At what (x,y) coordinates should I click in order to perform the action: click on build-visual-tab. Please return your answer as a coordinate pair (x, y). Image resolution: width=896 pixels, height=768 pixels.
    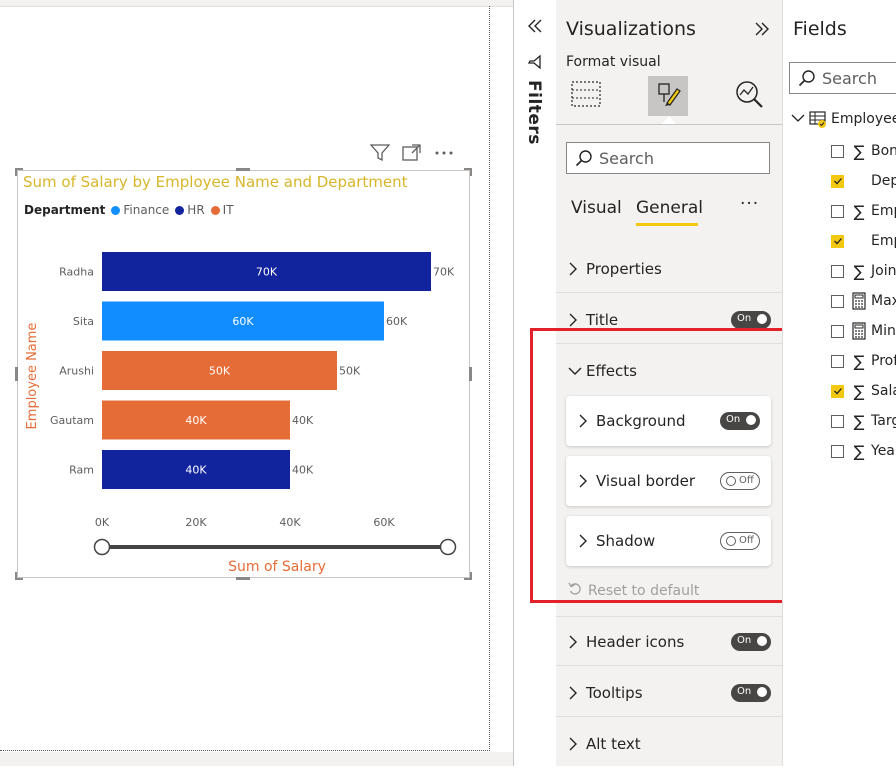
    Looking at the image, I should click on (586, 96).